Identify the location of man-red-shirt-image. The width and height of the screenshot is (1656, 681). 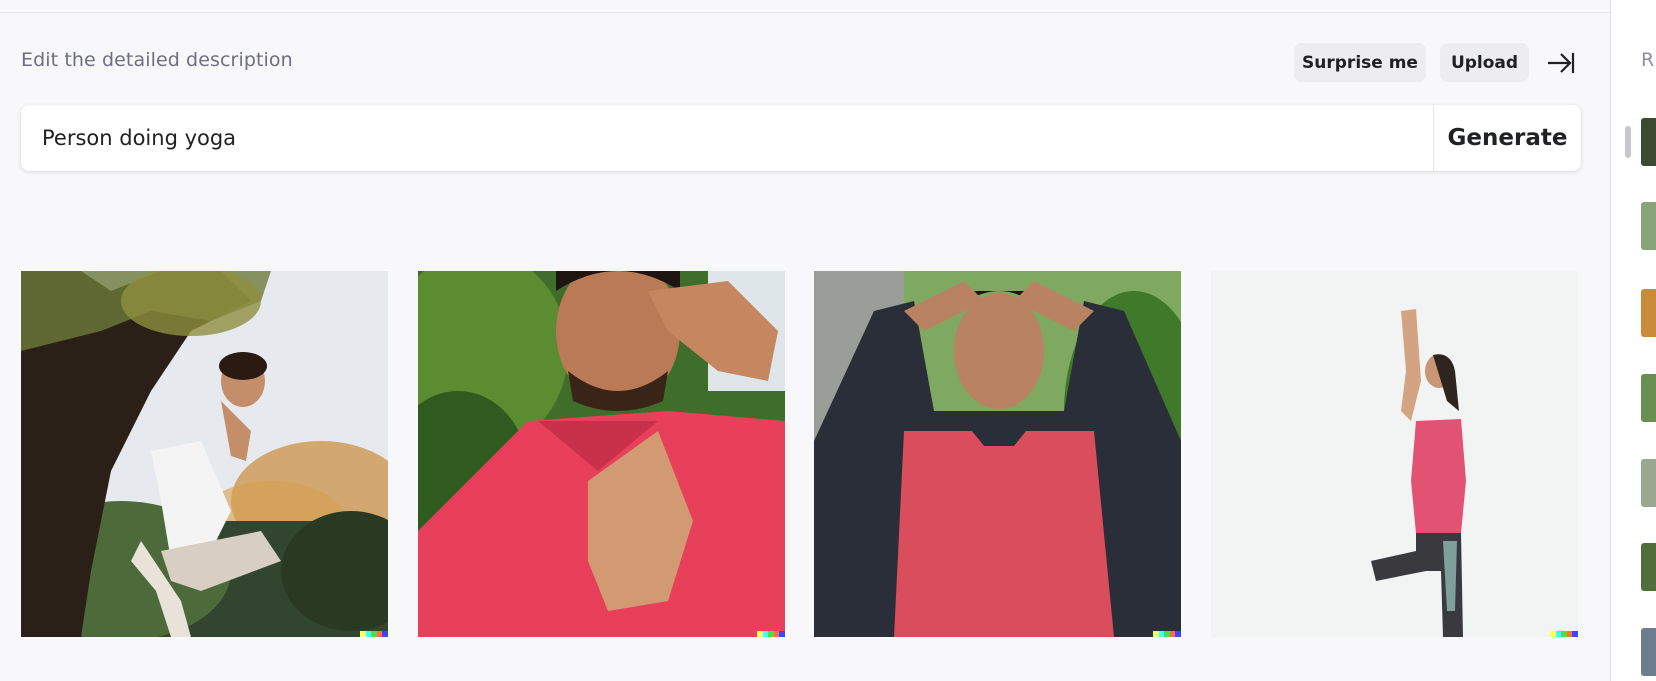
(601, 454).